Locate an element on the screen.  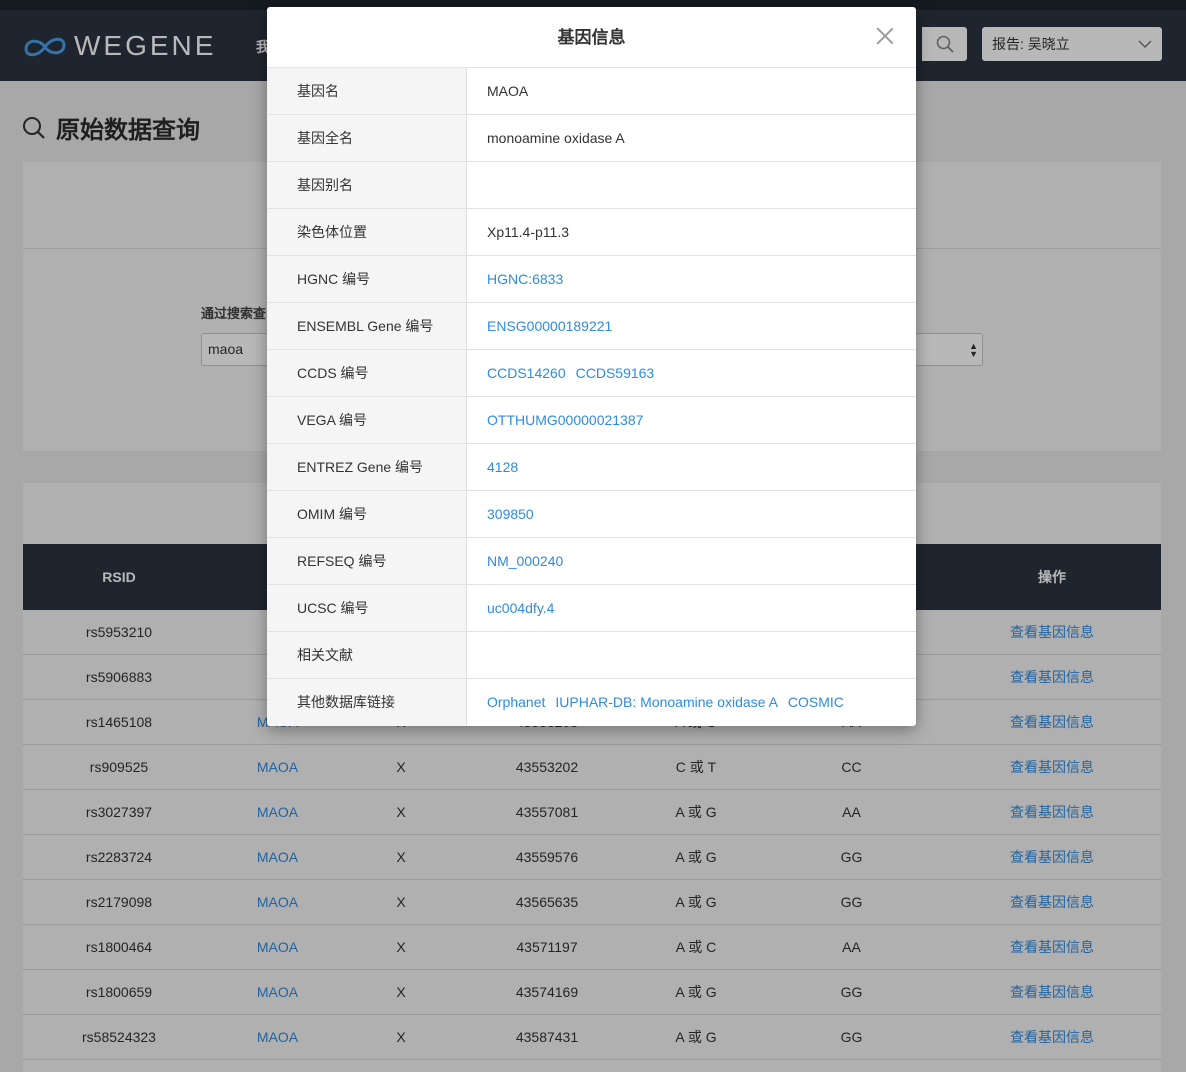
gene-info-value: MAOA is located at coordinates (691, 91).